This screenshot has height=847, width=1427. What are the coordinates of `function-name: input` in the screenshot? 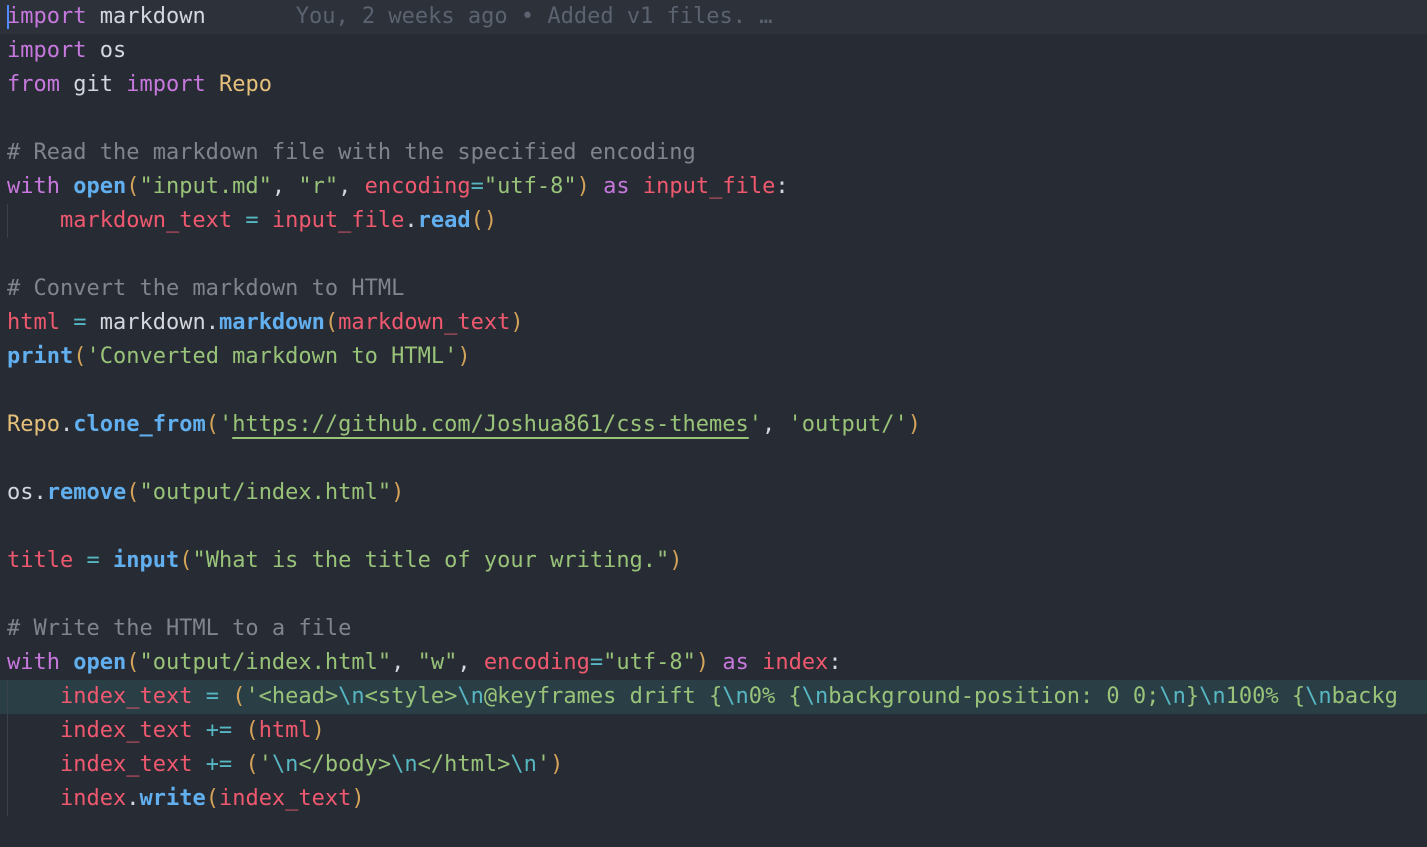 It's located at (146, 560).